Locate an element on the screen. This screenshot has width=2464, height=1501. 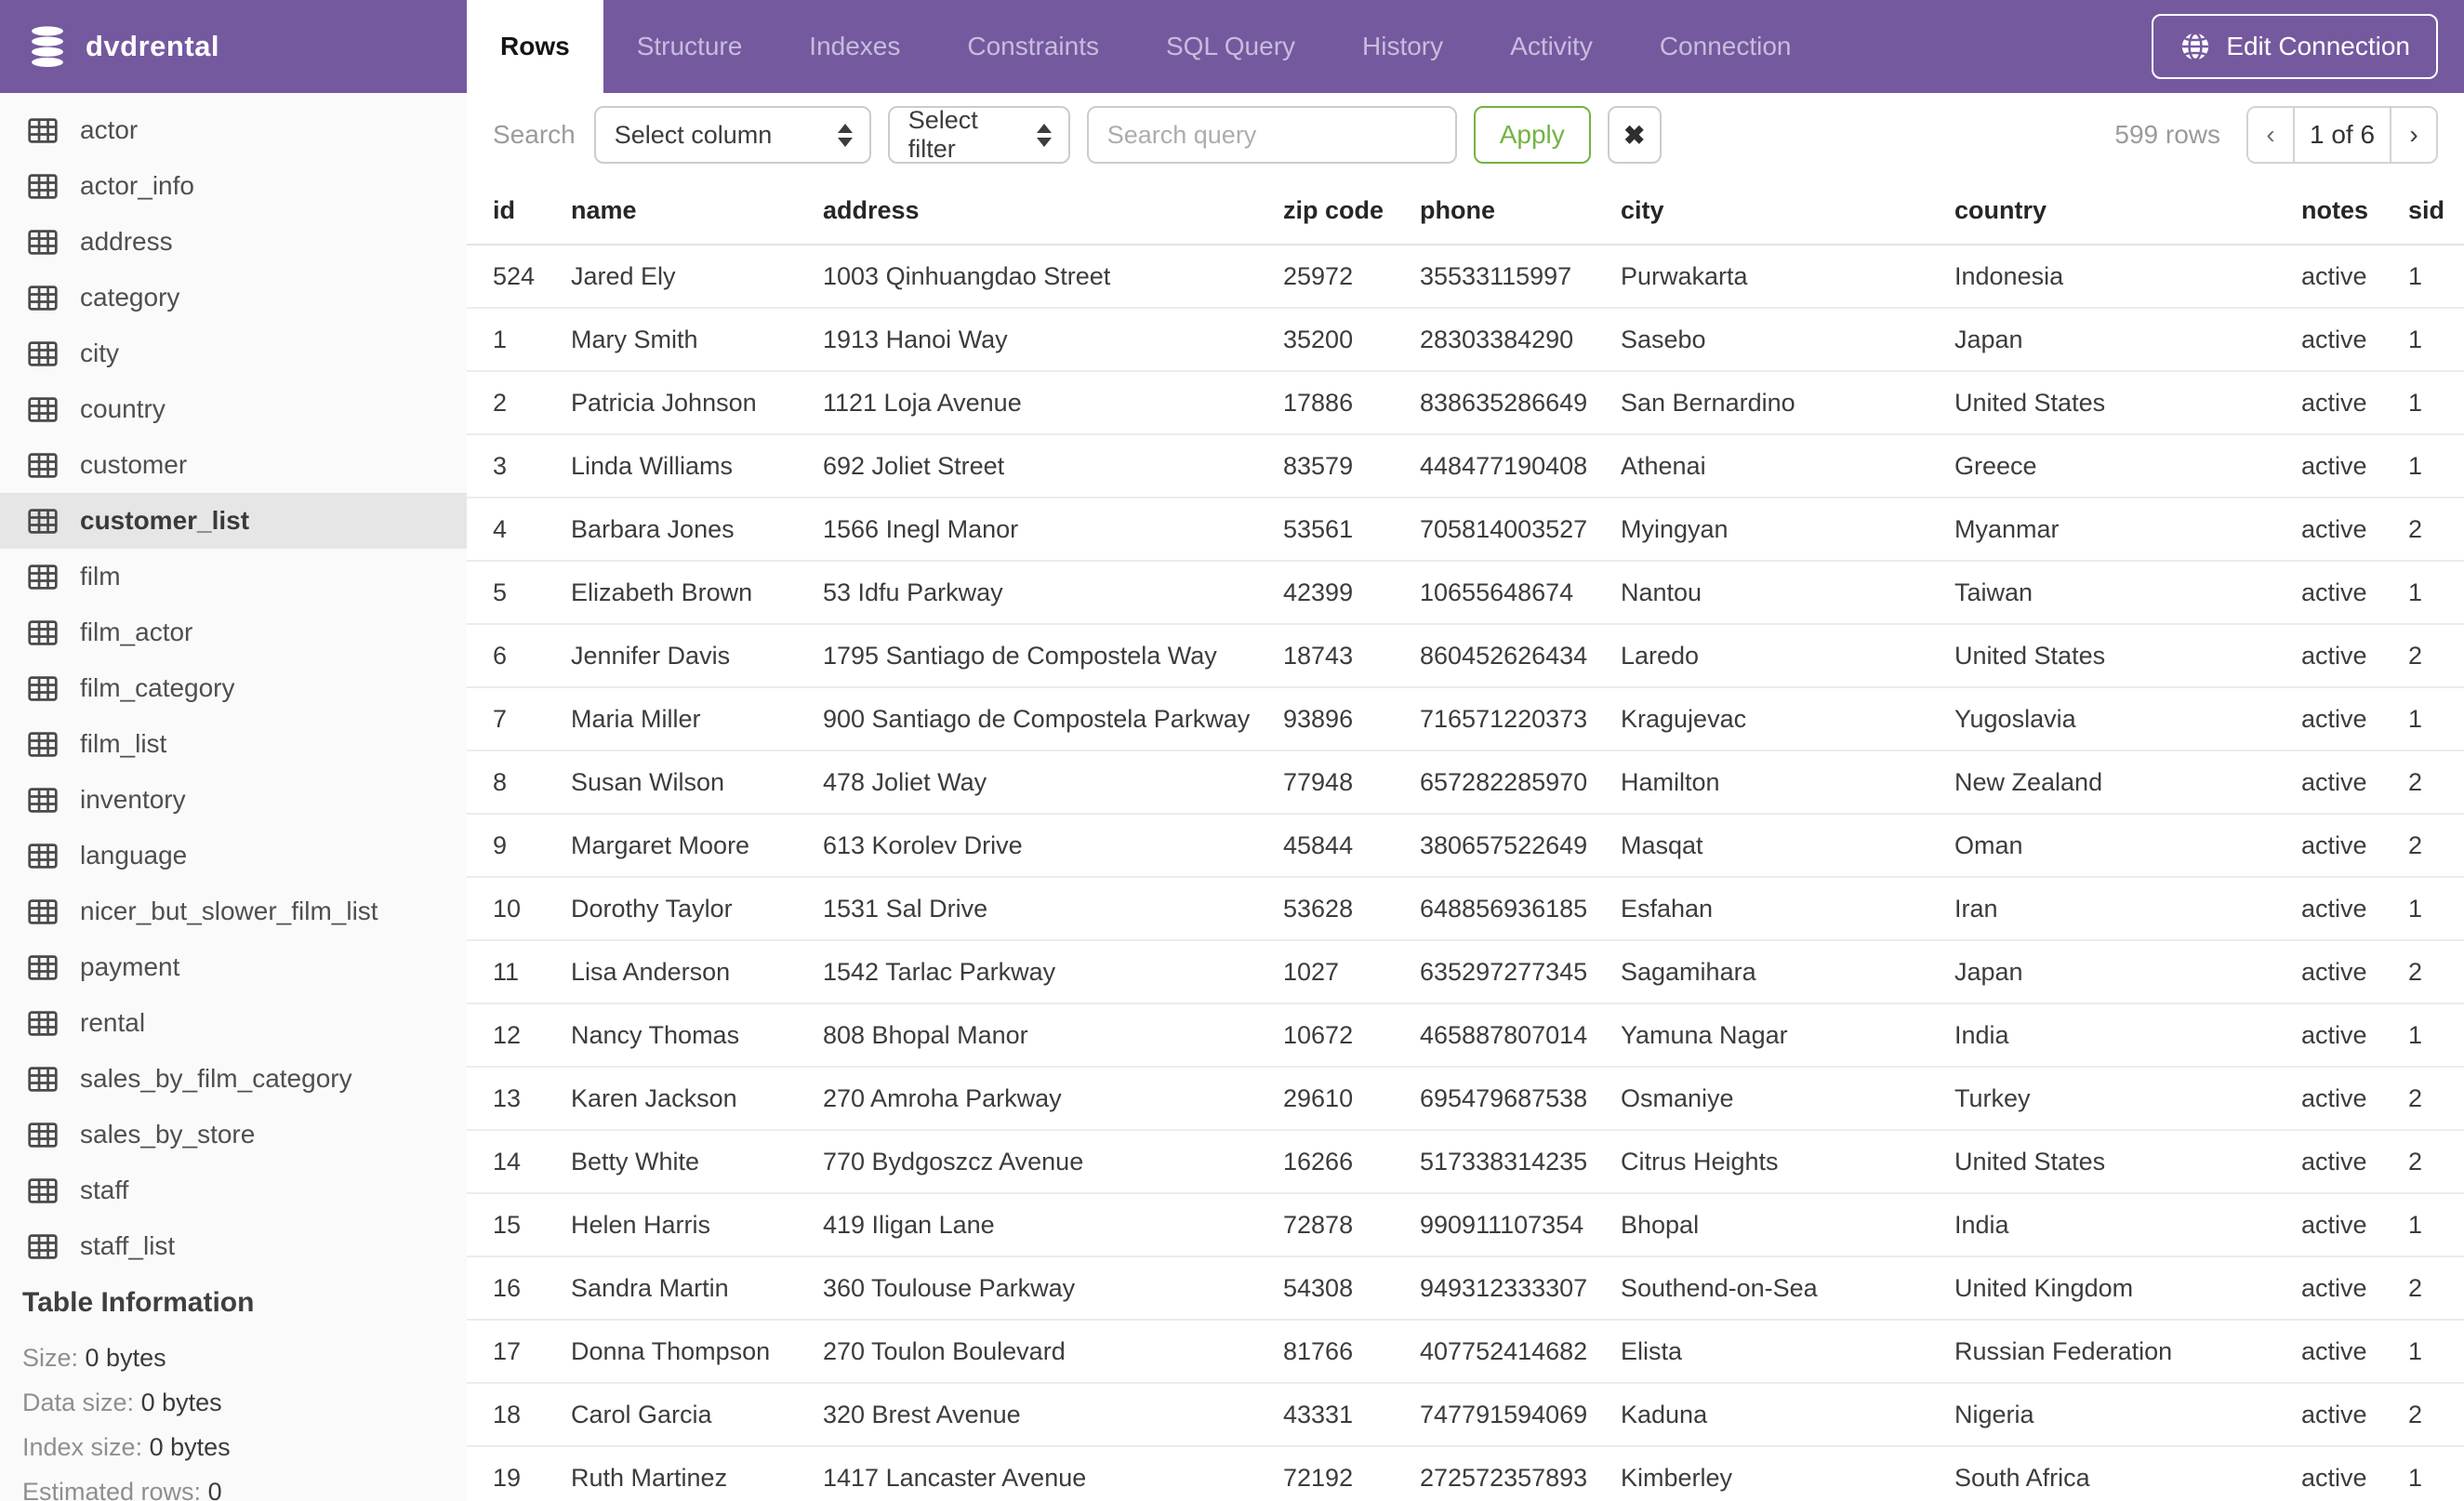
select-arrows-icon is located at coordinates (845, 135).